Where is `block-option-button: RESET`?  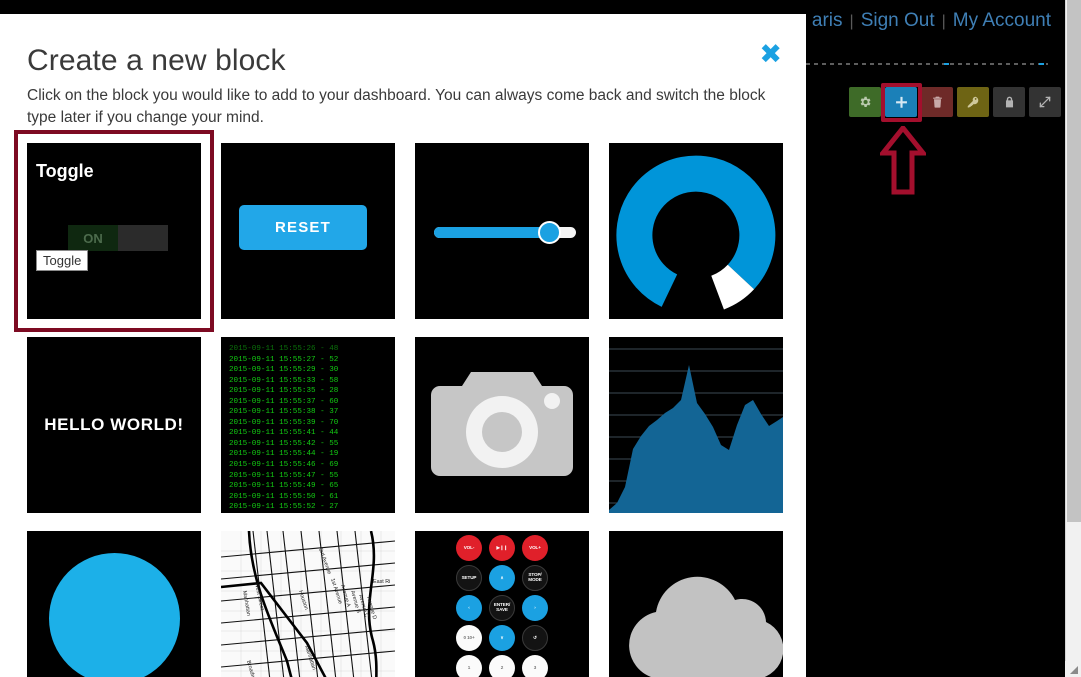 block-option-button: RESET is located at coordinates (308, 231).